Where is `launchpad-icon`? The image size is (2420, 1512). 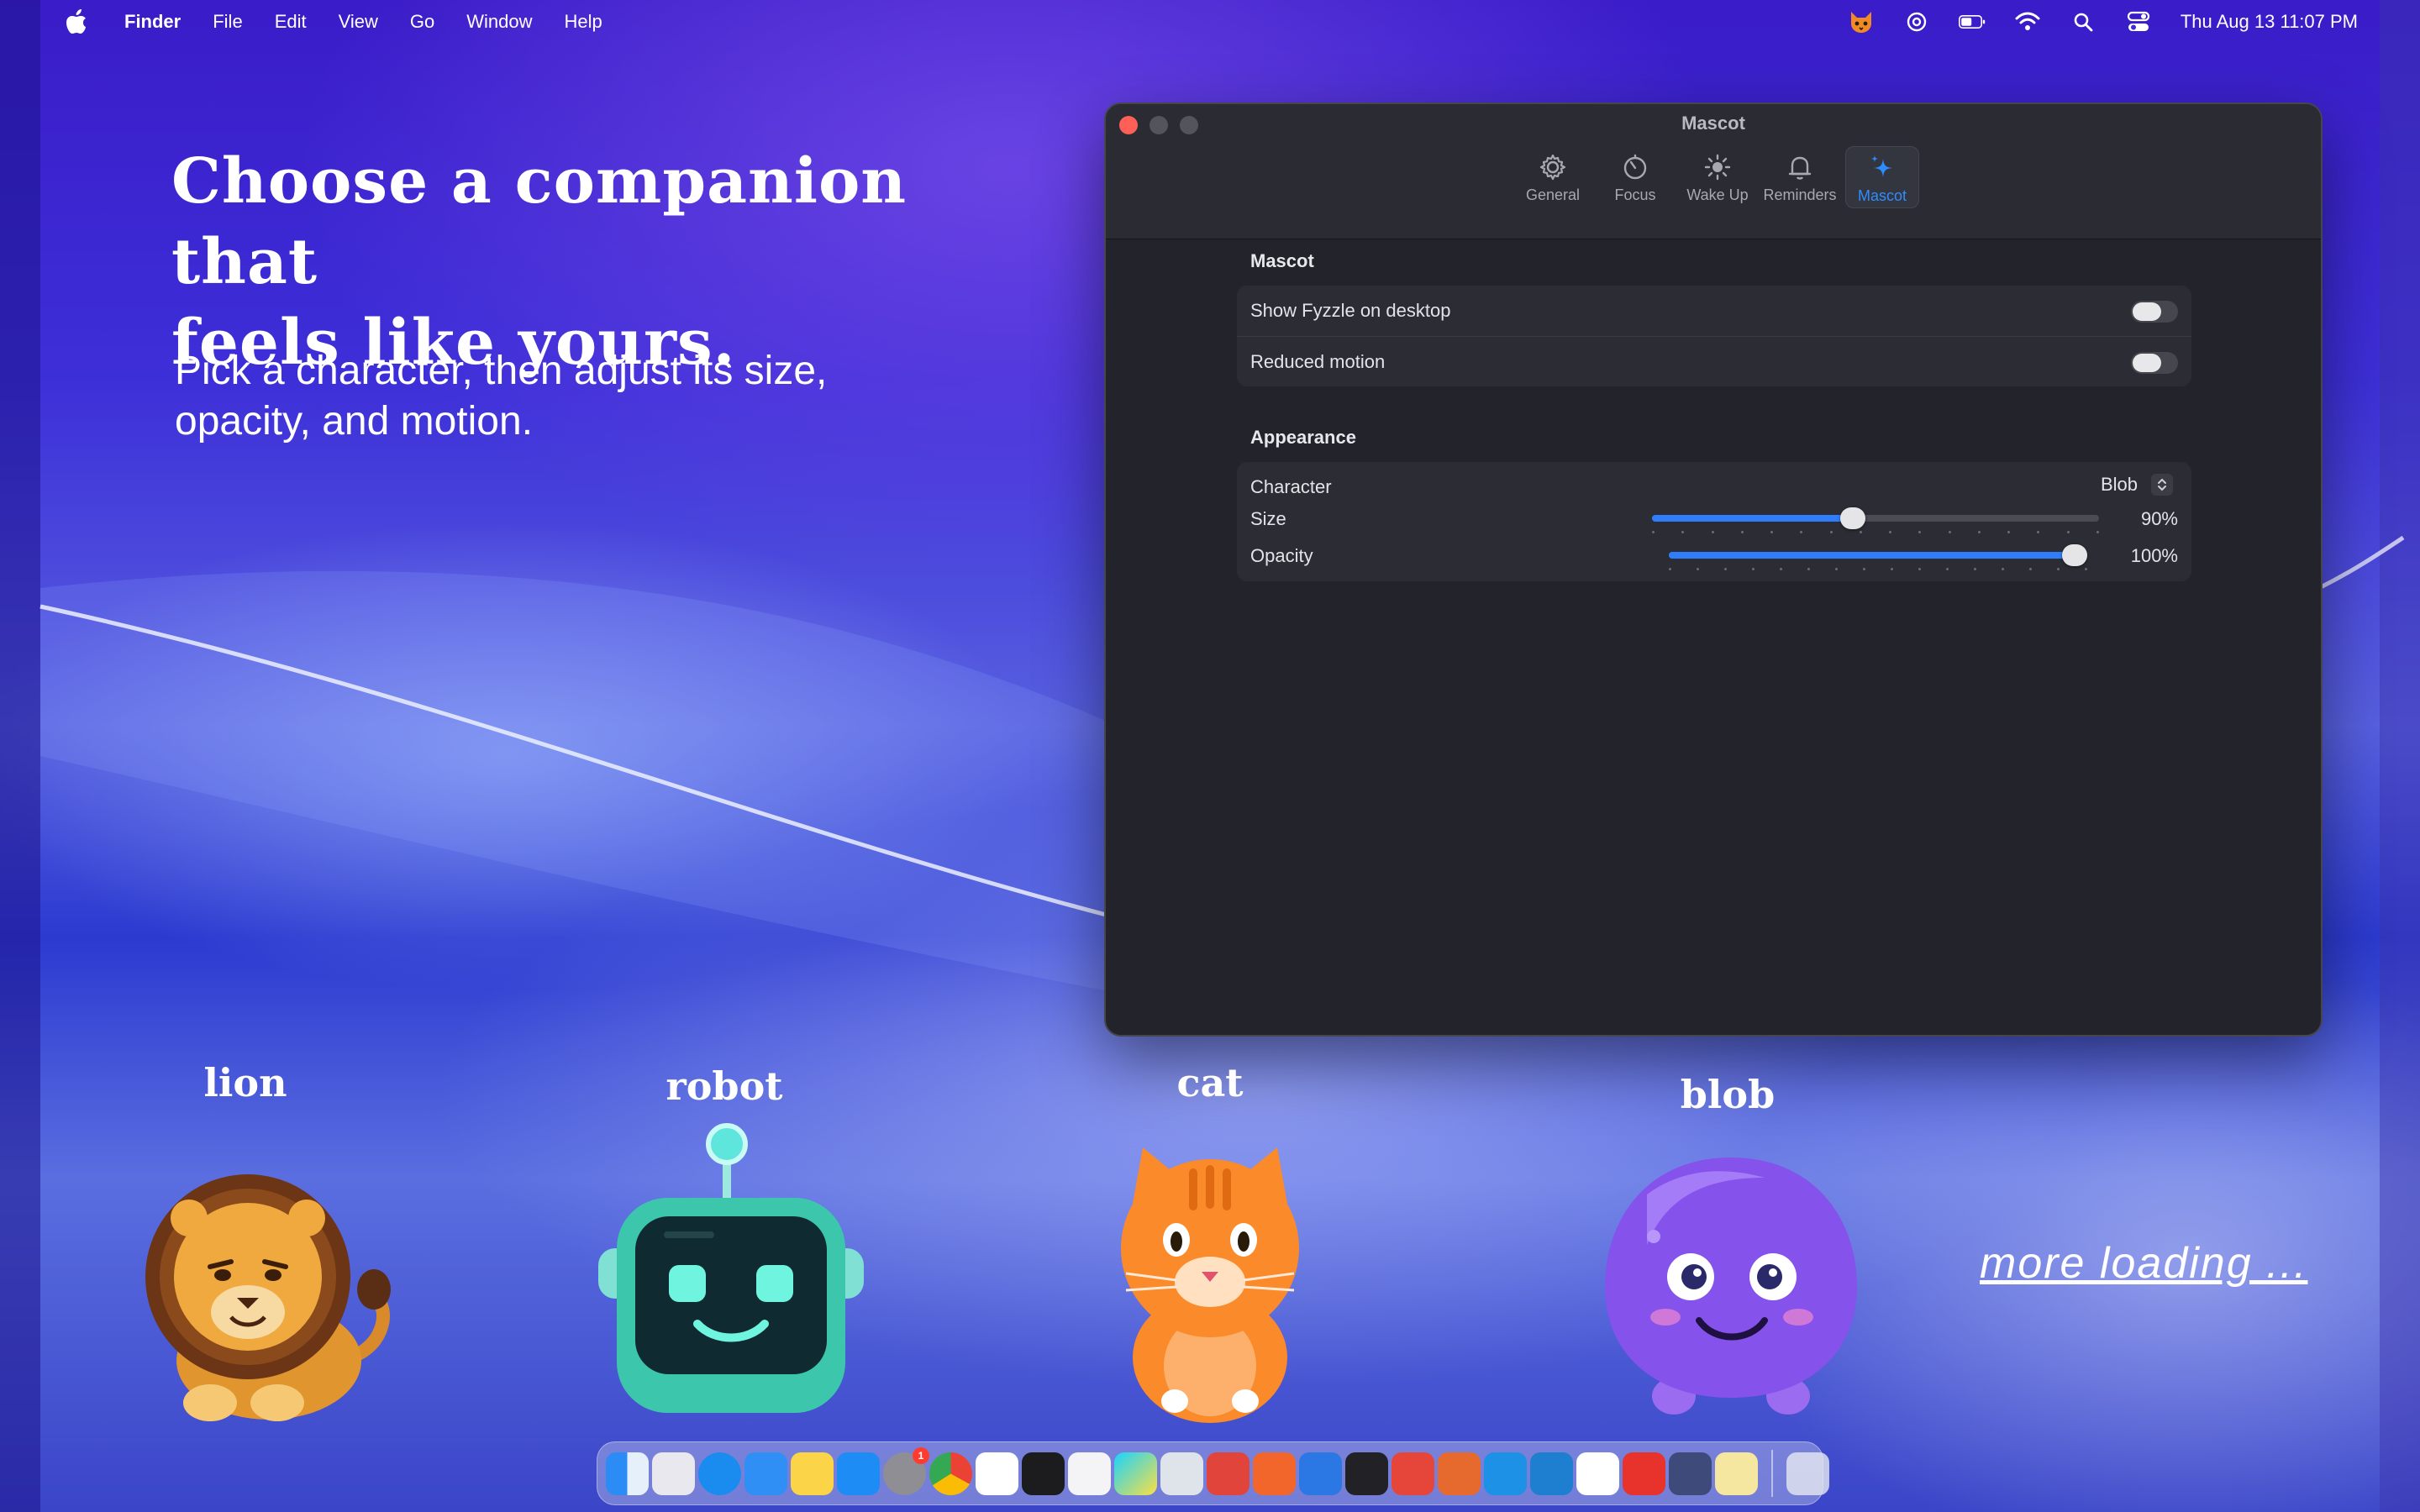 launchpad-icon is located at coordinates (673, 1473).